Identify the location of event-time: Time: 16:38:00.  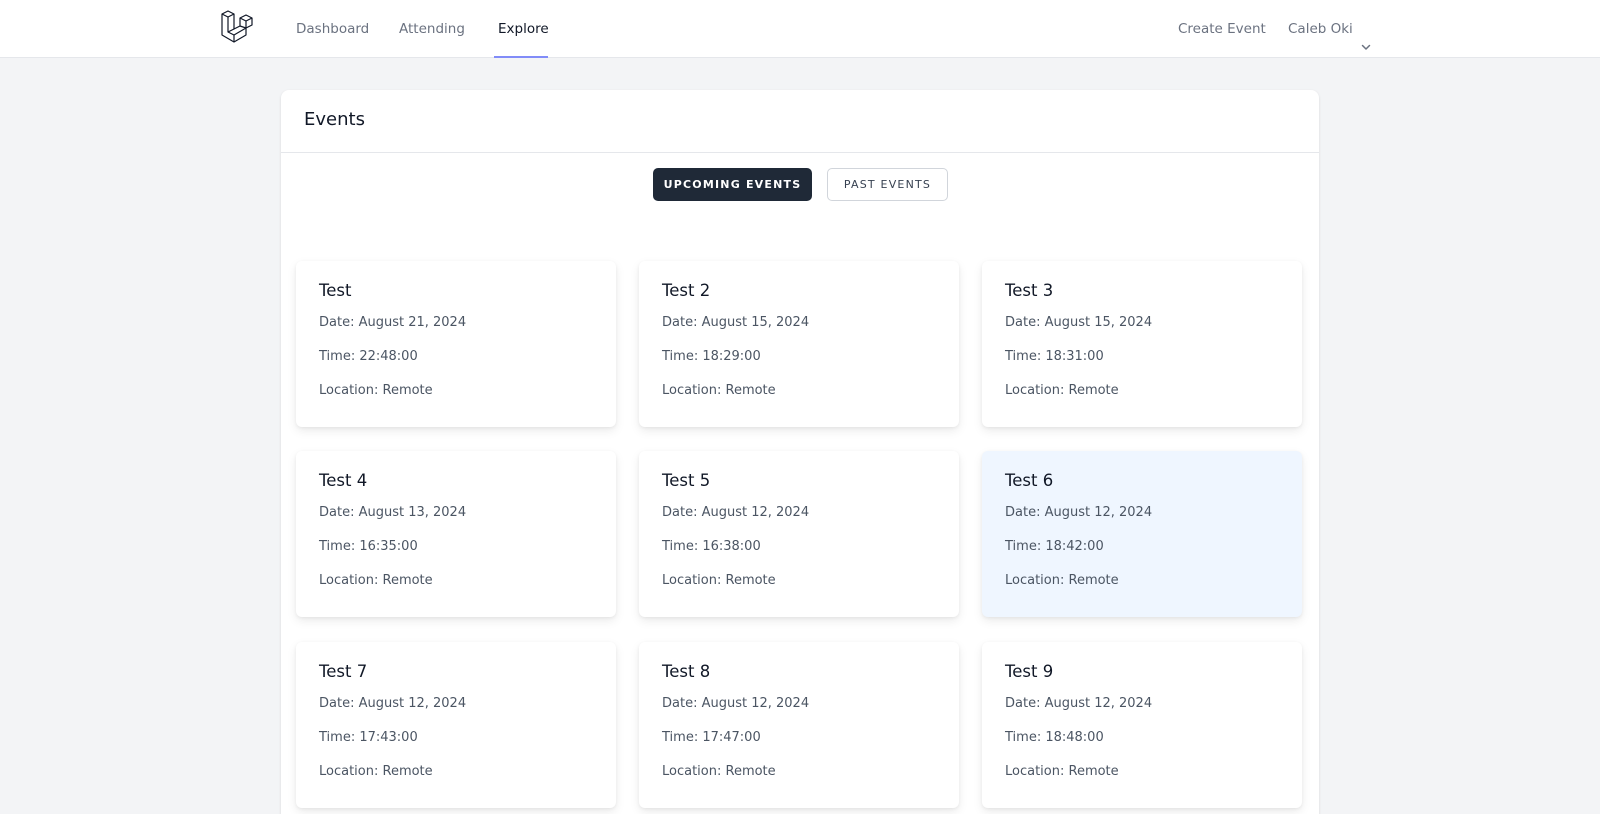
(711, 546).